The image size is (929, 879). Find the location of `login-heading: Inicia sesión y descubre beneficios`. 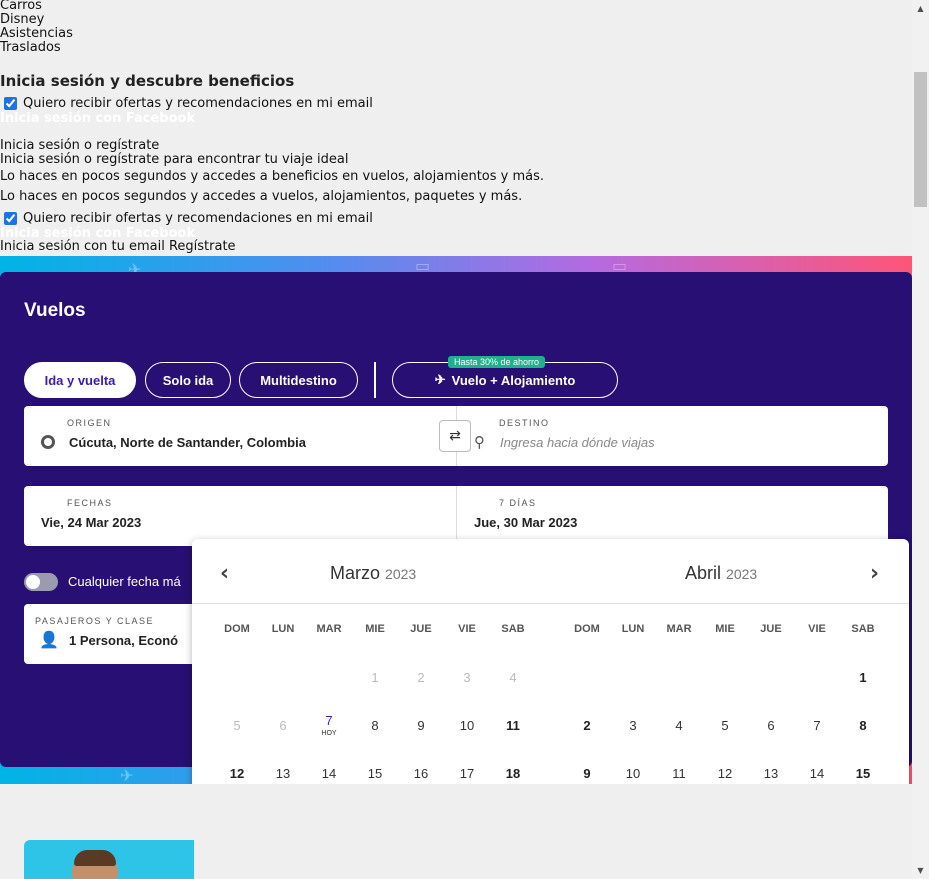

login-heading: Inicia sesión y descubre beneficios is located at coordinates (147, 81).